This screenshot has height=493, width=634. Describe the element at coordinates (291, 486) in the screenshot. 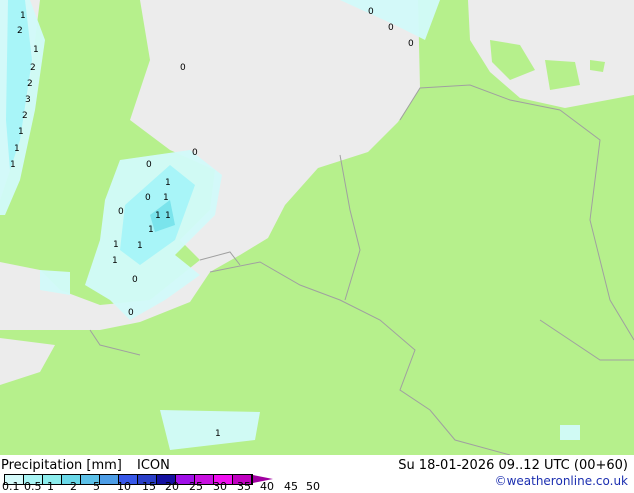

I see `scale-tick: 45` at that location.